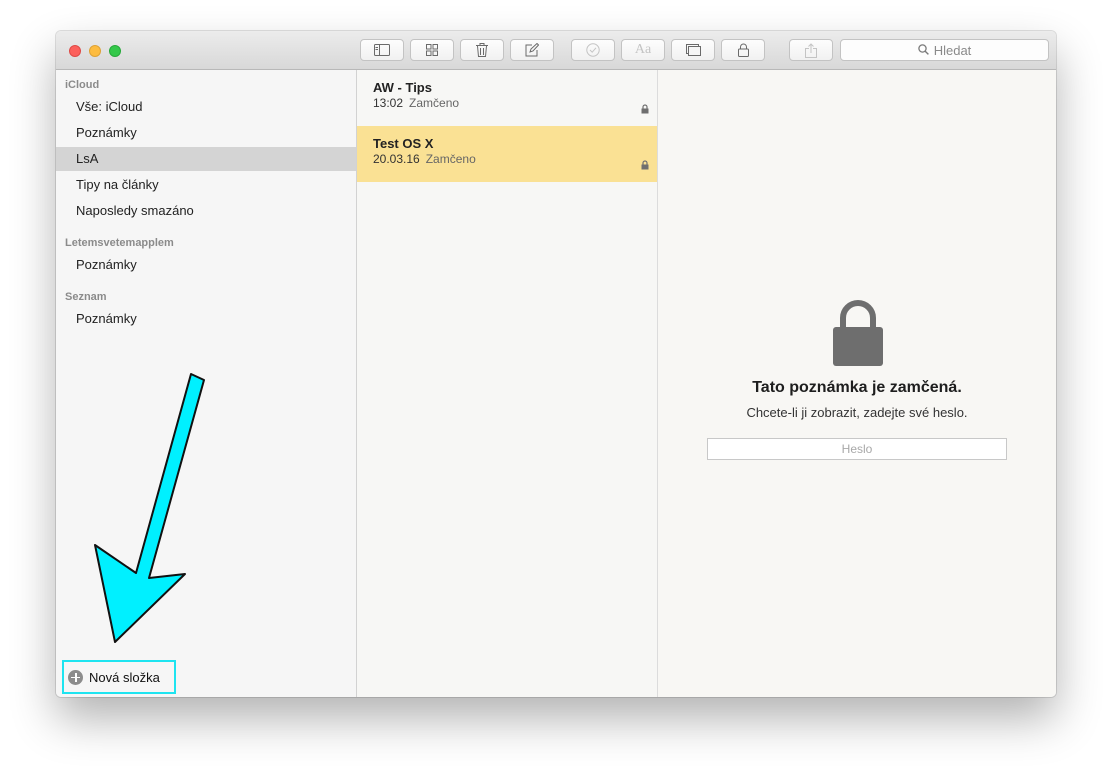  I want to click on note-time: 13:02, so click(388, 103).